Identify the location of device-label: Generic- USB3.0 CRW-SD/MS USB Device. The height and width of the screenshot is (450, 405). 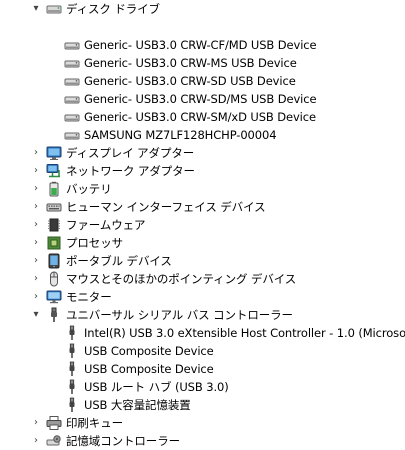
(200, 99).